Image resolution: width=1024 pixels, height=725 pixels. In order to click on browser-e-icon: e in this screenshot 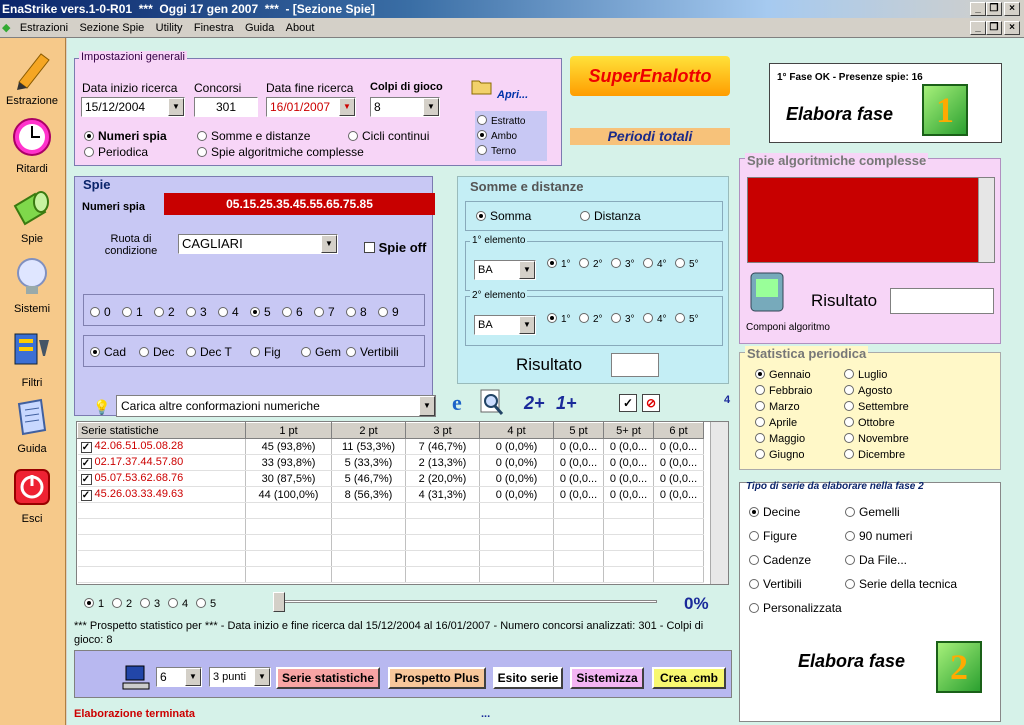, I will do `click(457, 403)`.